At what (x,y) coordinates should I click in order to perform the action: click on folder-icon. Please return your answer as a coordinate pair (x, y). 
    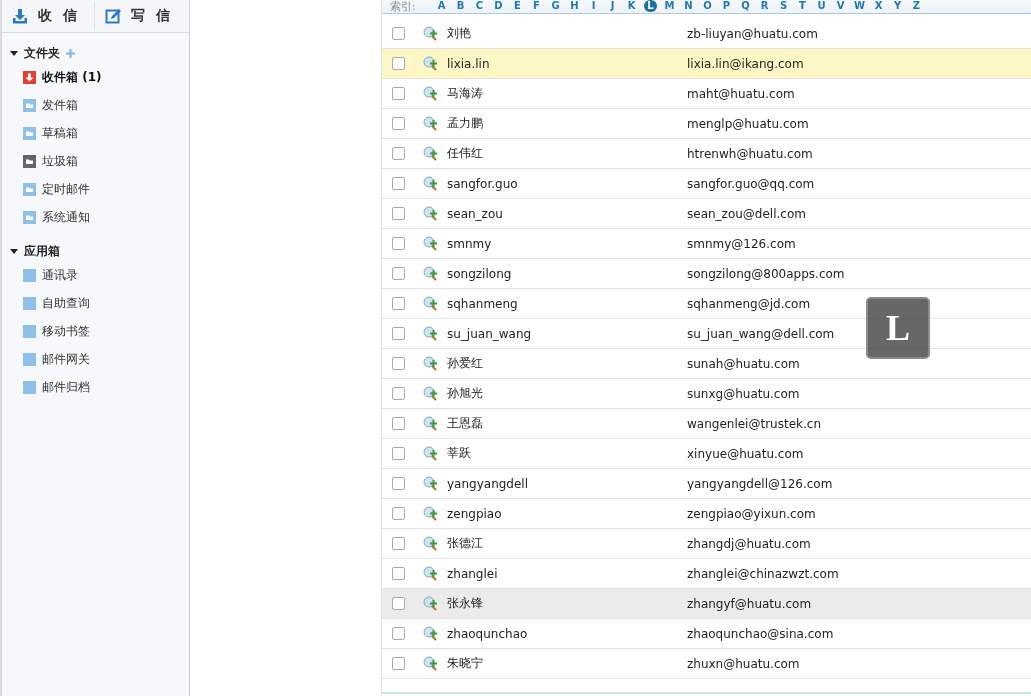
    Looking at the image, I should click on (29, 189).